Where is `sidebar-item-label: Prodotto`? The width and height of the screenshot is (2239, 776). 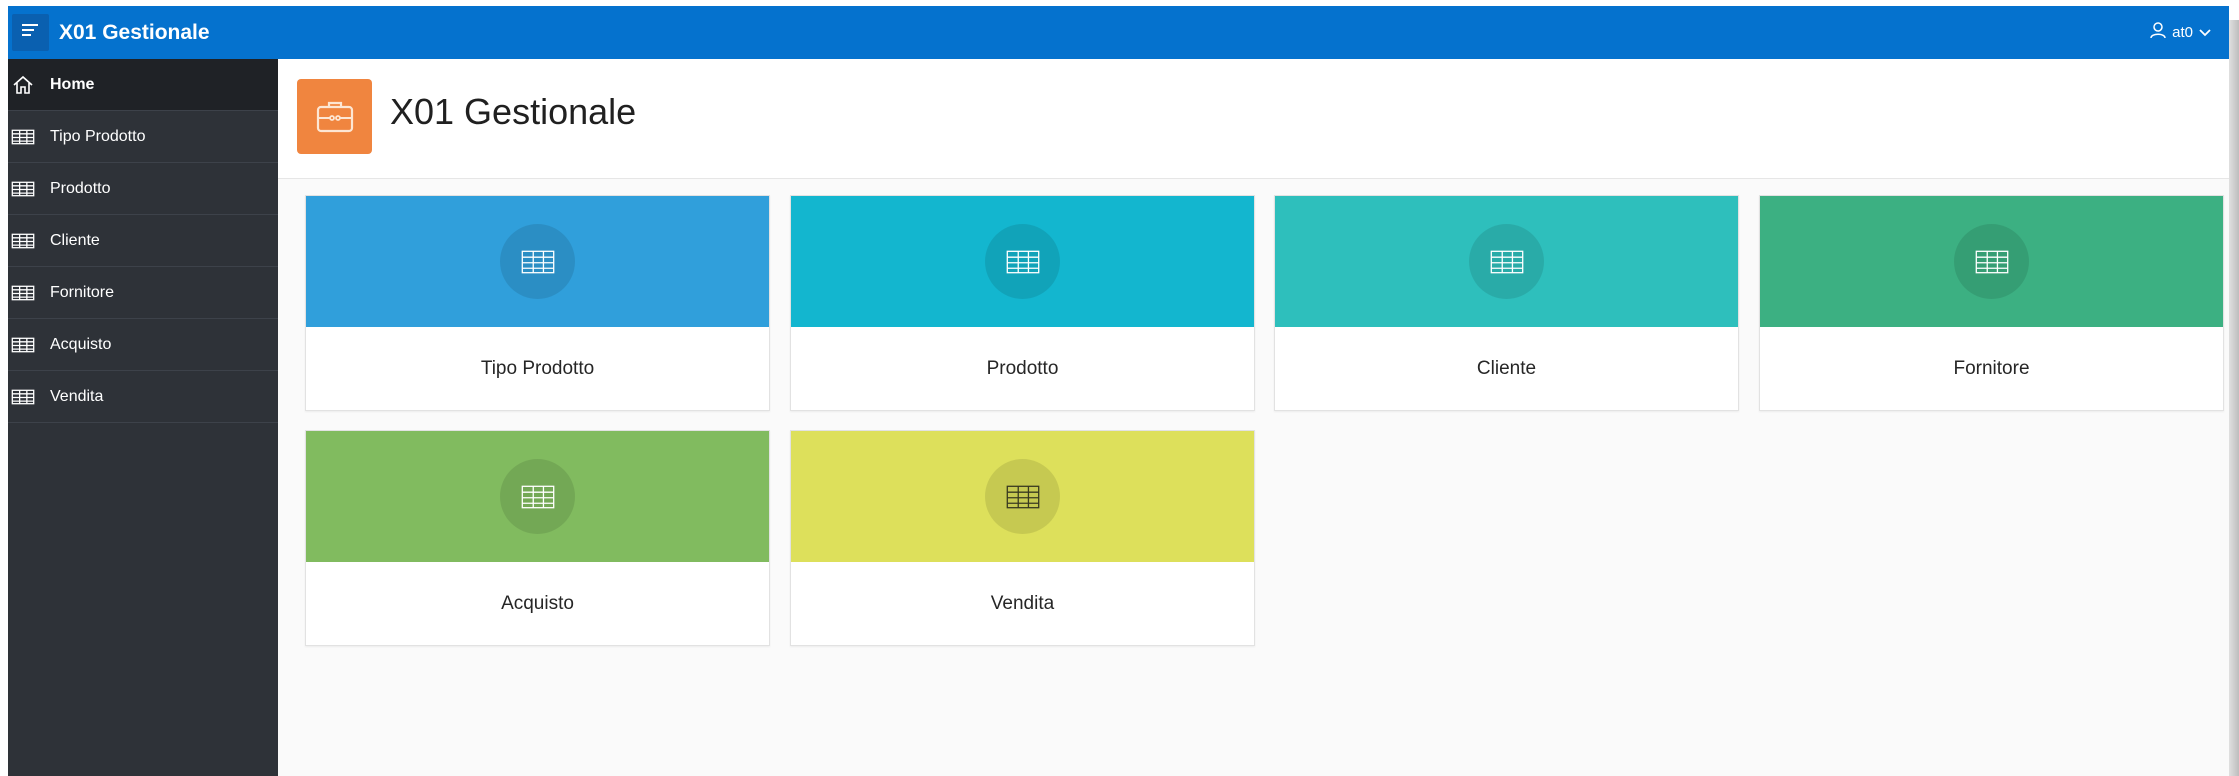 sidebar-item-label: Prodotto is located at coordinates (80, 188).